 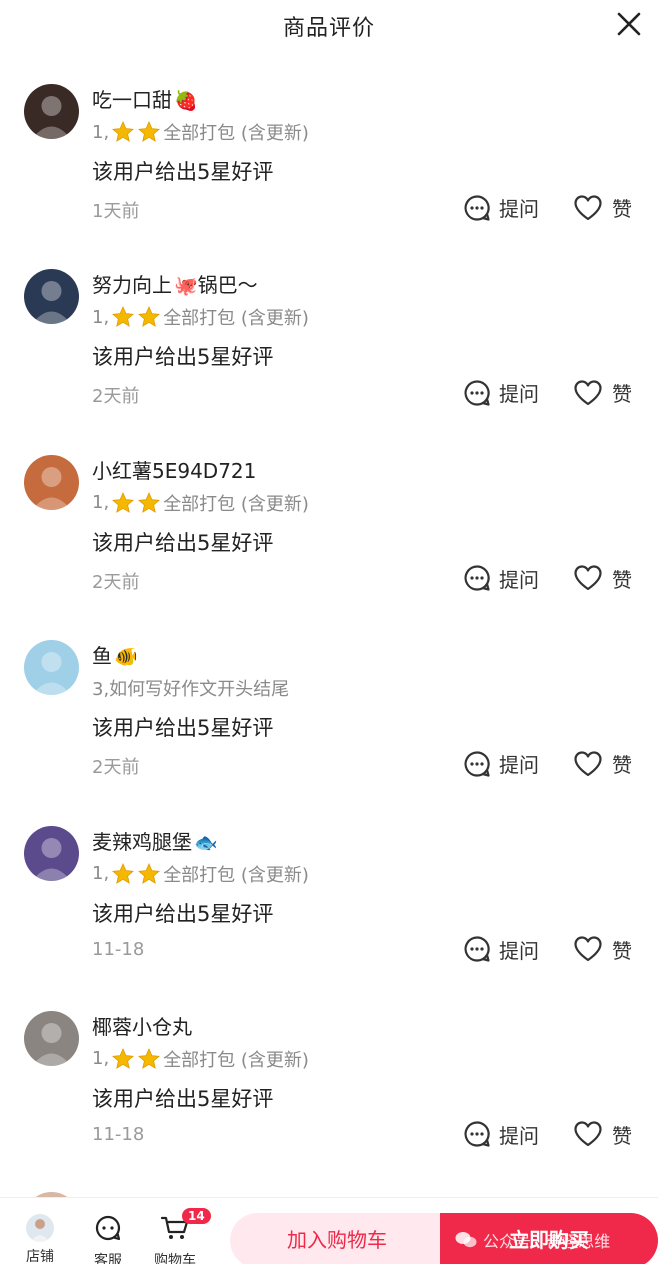 I want to click on review-username: 麦辣鸡腿堡 🐟, so click(x=155, y=840).